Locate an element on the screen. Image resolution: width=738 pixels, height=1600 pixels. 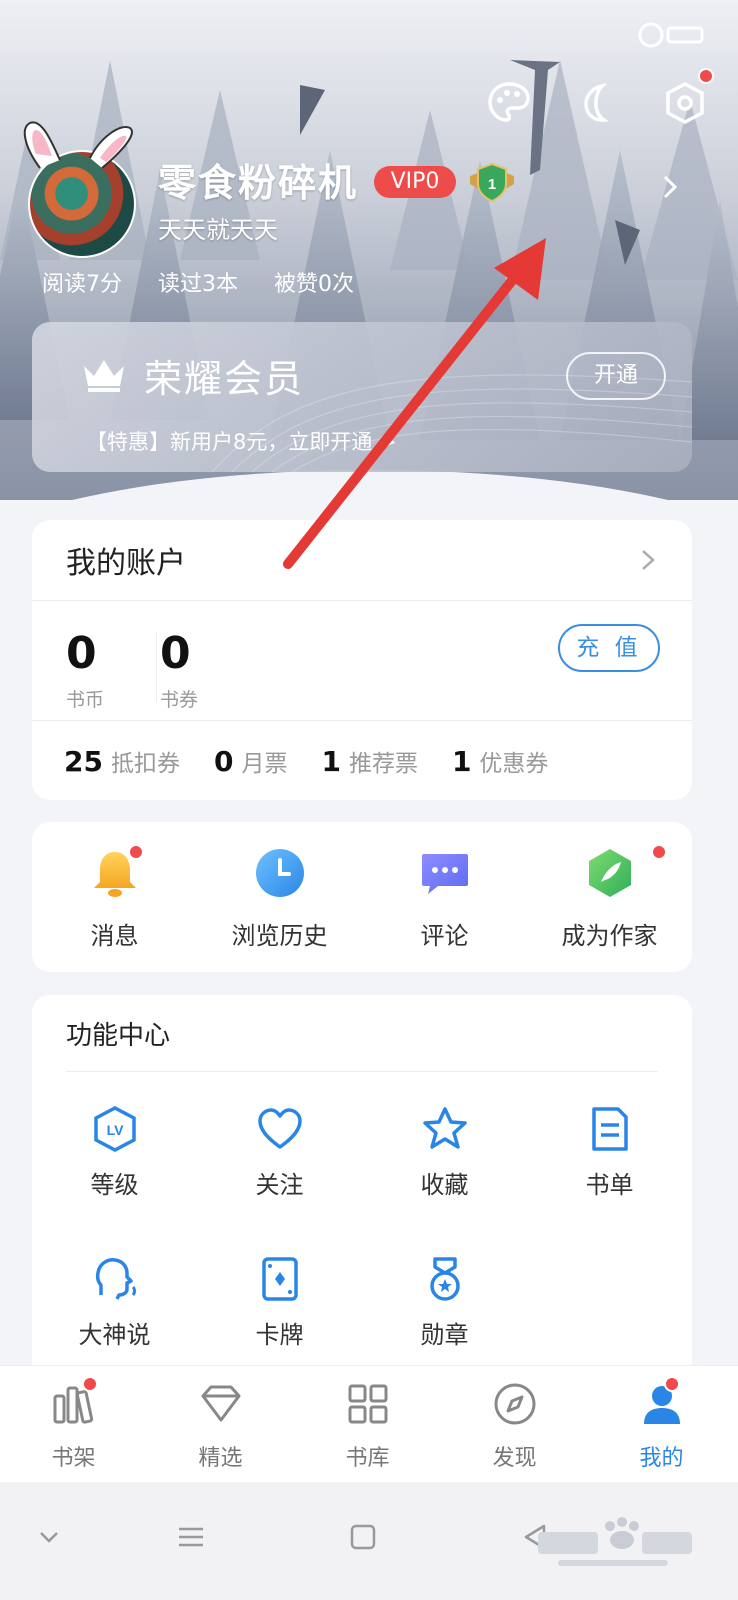
level-shield-icon: 1 is located at coordinates (492, 182).